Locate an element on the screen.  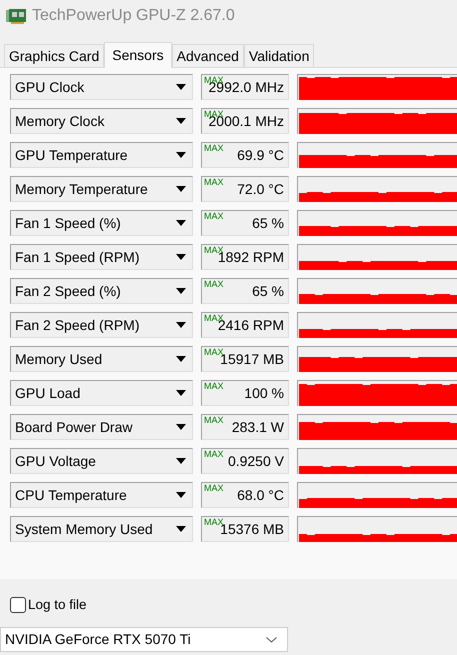
sensor-dropdown: Memory Temperature is located at coordinates (101, 189).